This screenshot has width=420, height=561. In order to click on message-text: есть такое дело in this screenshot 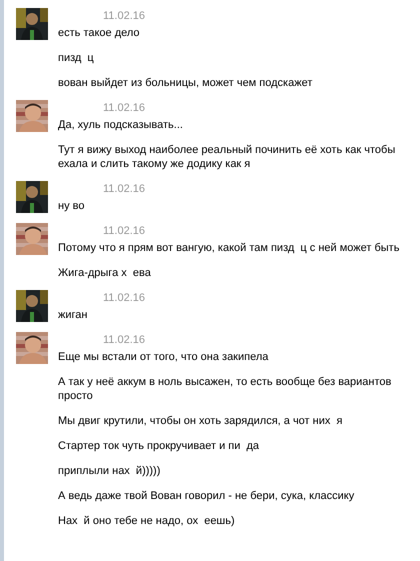, I will do `click(99, 33)`.